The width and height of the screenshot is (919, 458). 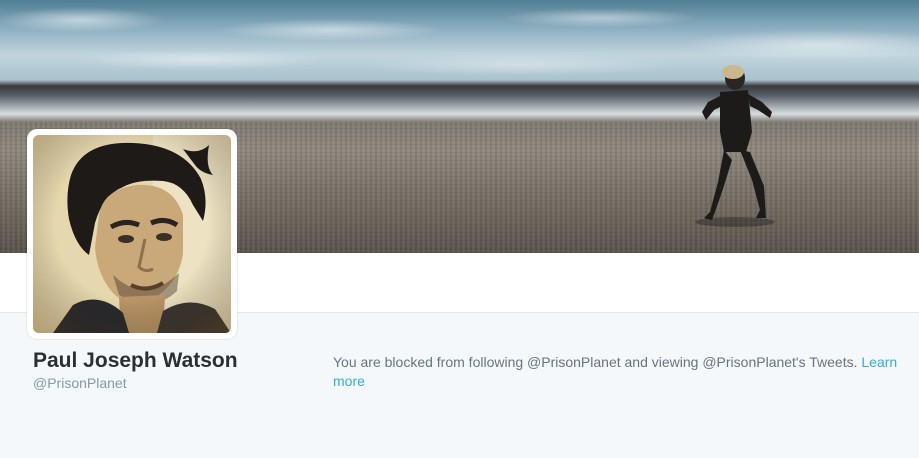 What do you see at coordinates (80, 383) in the screenshot?
I see `profile-handle: @PrisonPlanet` at bounding box center [80, 383].